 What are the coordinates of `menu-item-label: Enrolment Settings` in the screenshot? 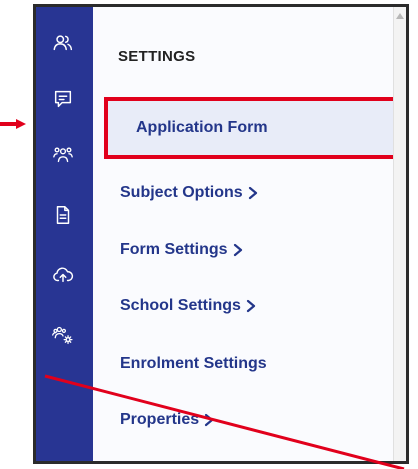 It's located at (193, 363).